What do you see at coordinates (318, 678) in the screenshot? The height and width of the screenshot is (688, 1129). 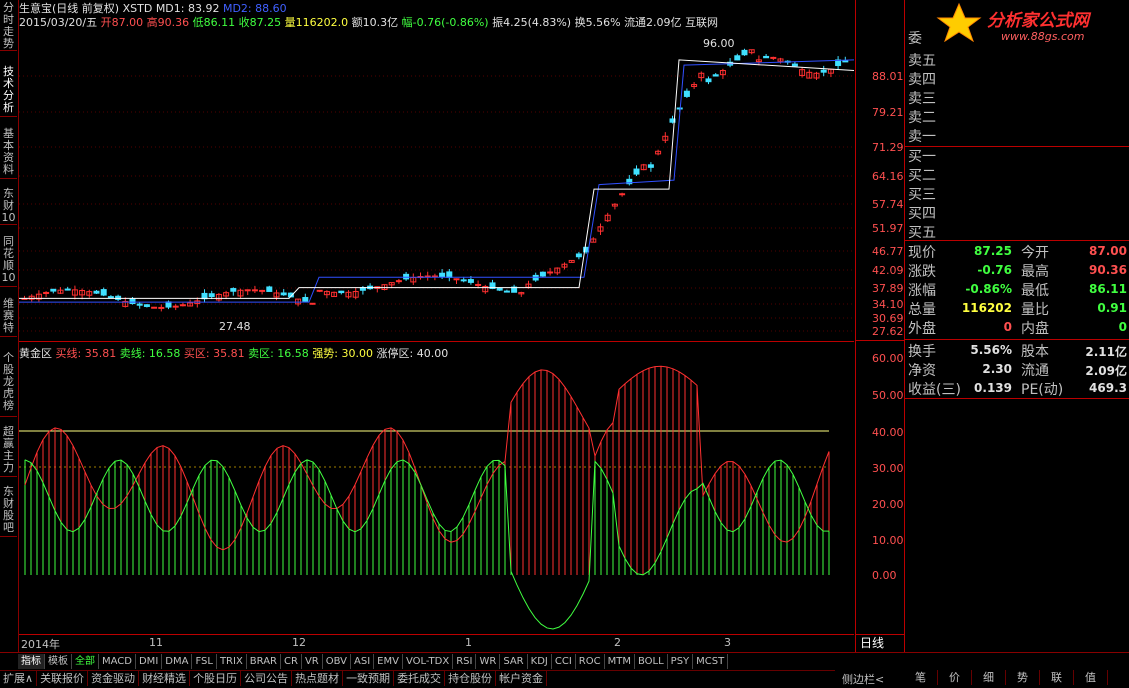 I see `status-tab: 热点题材` at bounding box center [318, 678].